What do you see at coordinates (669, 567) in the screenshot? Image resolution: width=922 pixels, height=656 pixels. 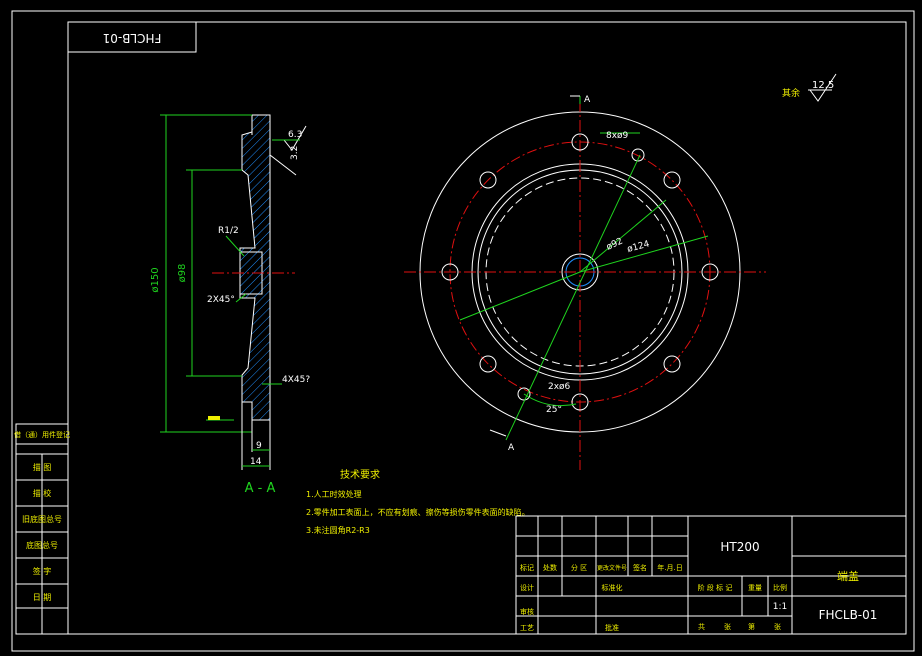 I see `rev-h-5: 年.月.日` at bounding box center [669, 567].